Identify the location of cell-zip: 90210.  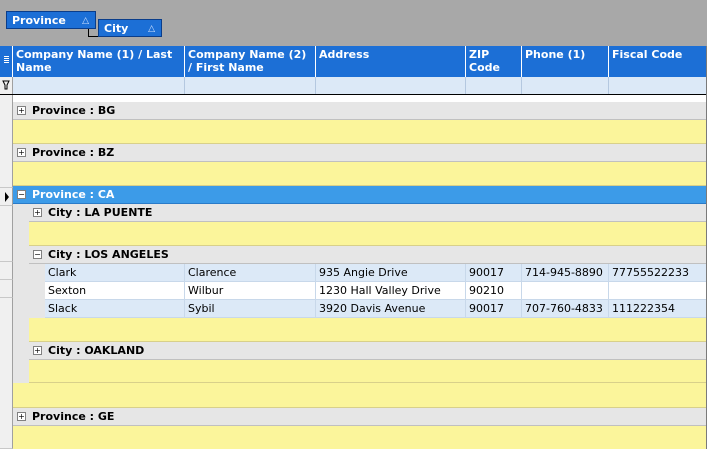
(494, 290).